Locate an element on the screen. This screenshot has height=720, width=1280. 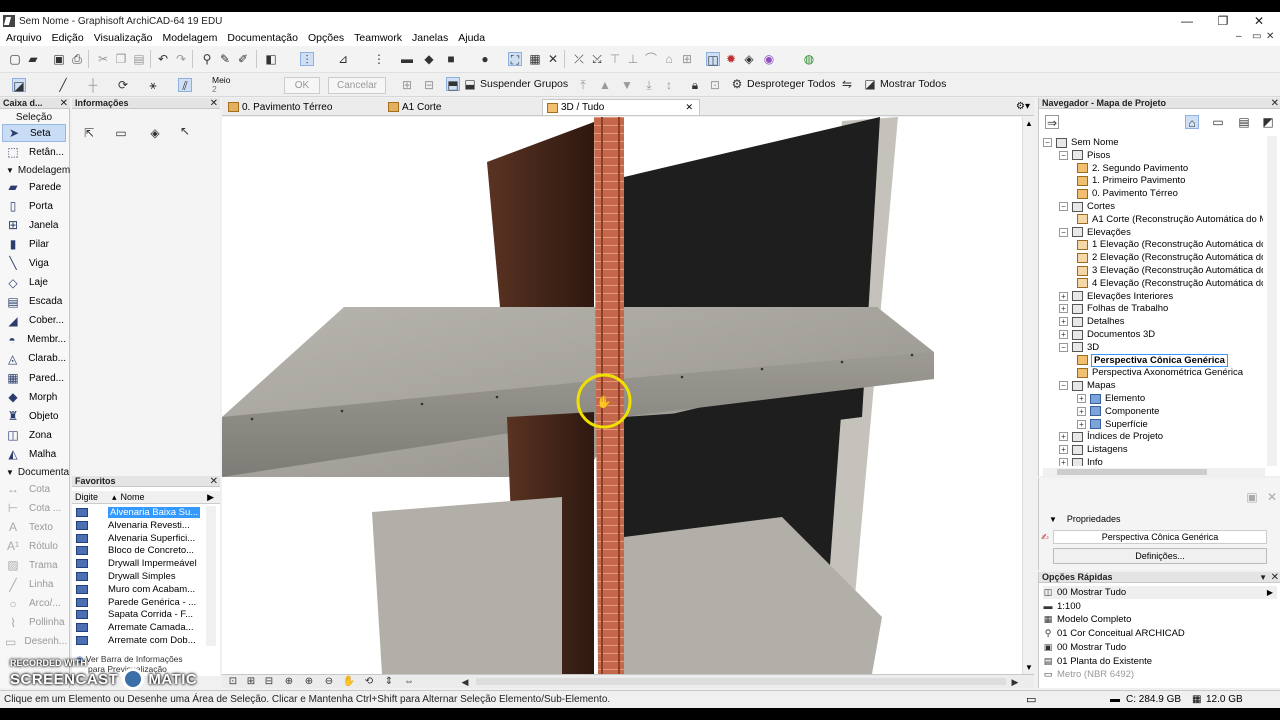
menu-modelagem: Modelagem is located at coordinates (189, 38).